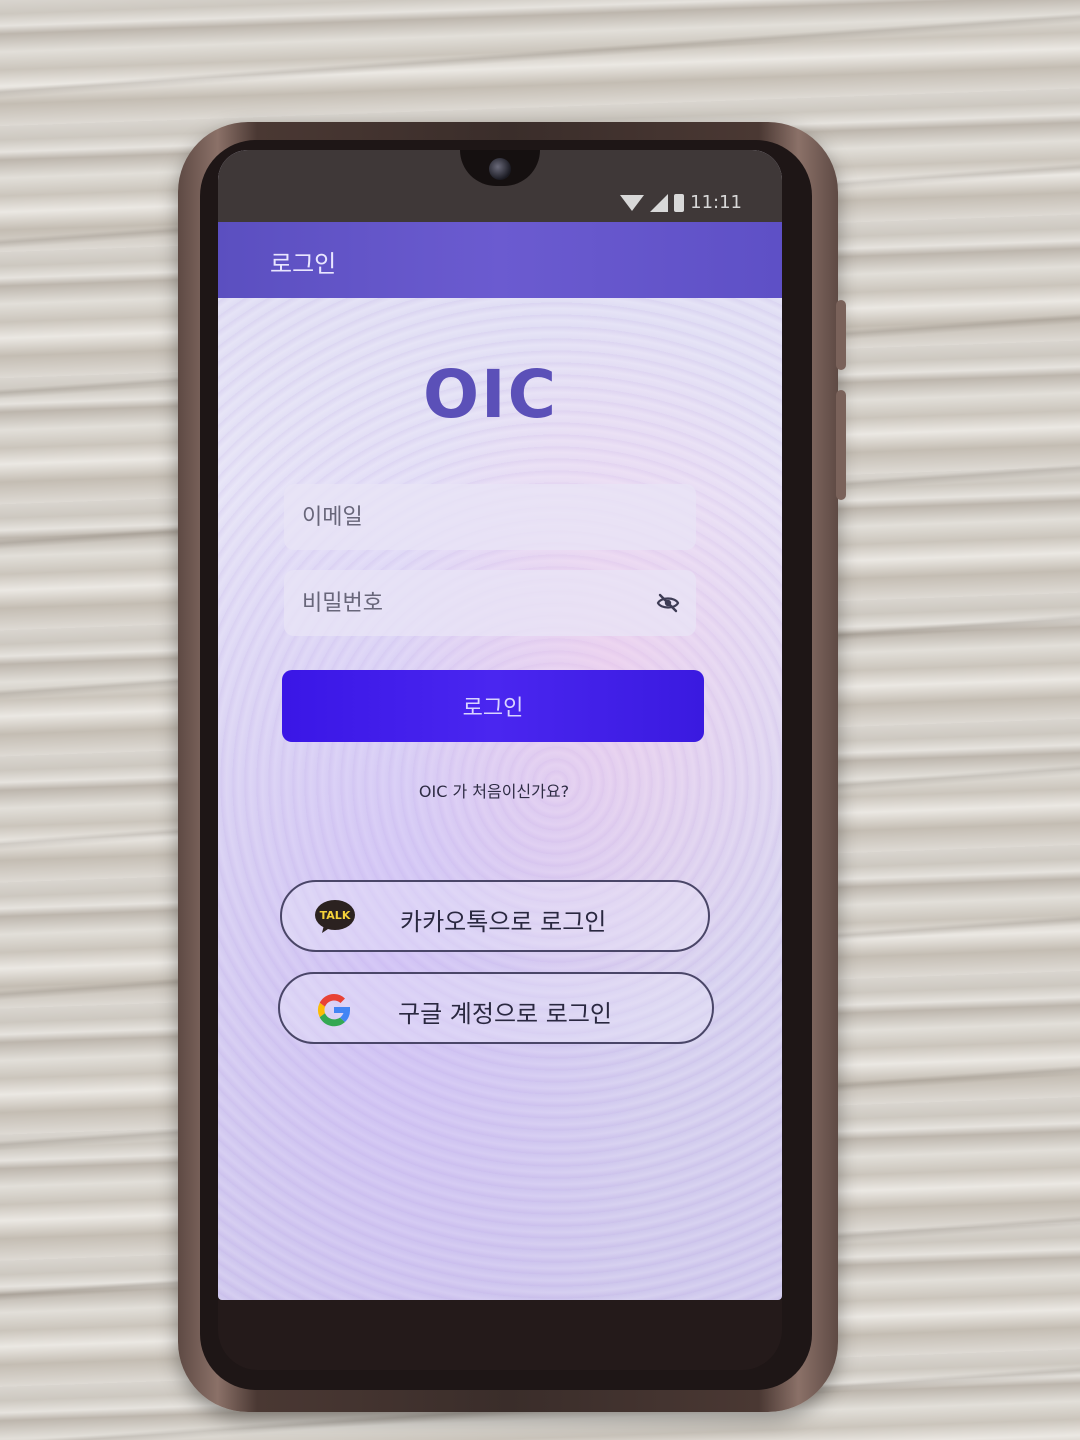 Image resolution: width=1080 pixels, height=1440 pixels. What do you see at coordinates (494, 790) in the screenshot?
I see `signup-prompt: OIC 가 처음이신가요?` at bounding box center [494, 790].